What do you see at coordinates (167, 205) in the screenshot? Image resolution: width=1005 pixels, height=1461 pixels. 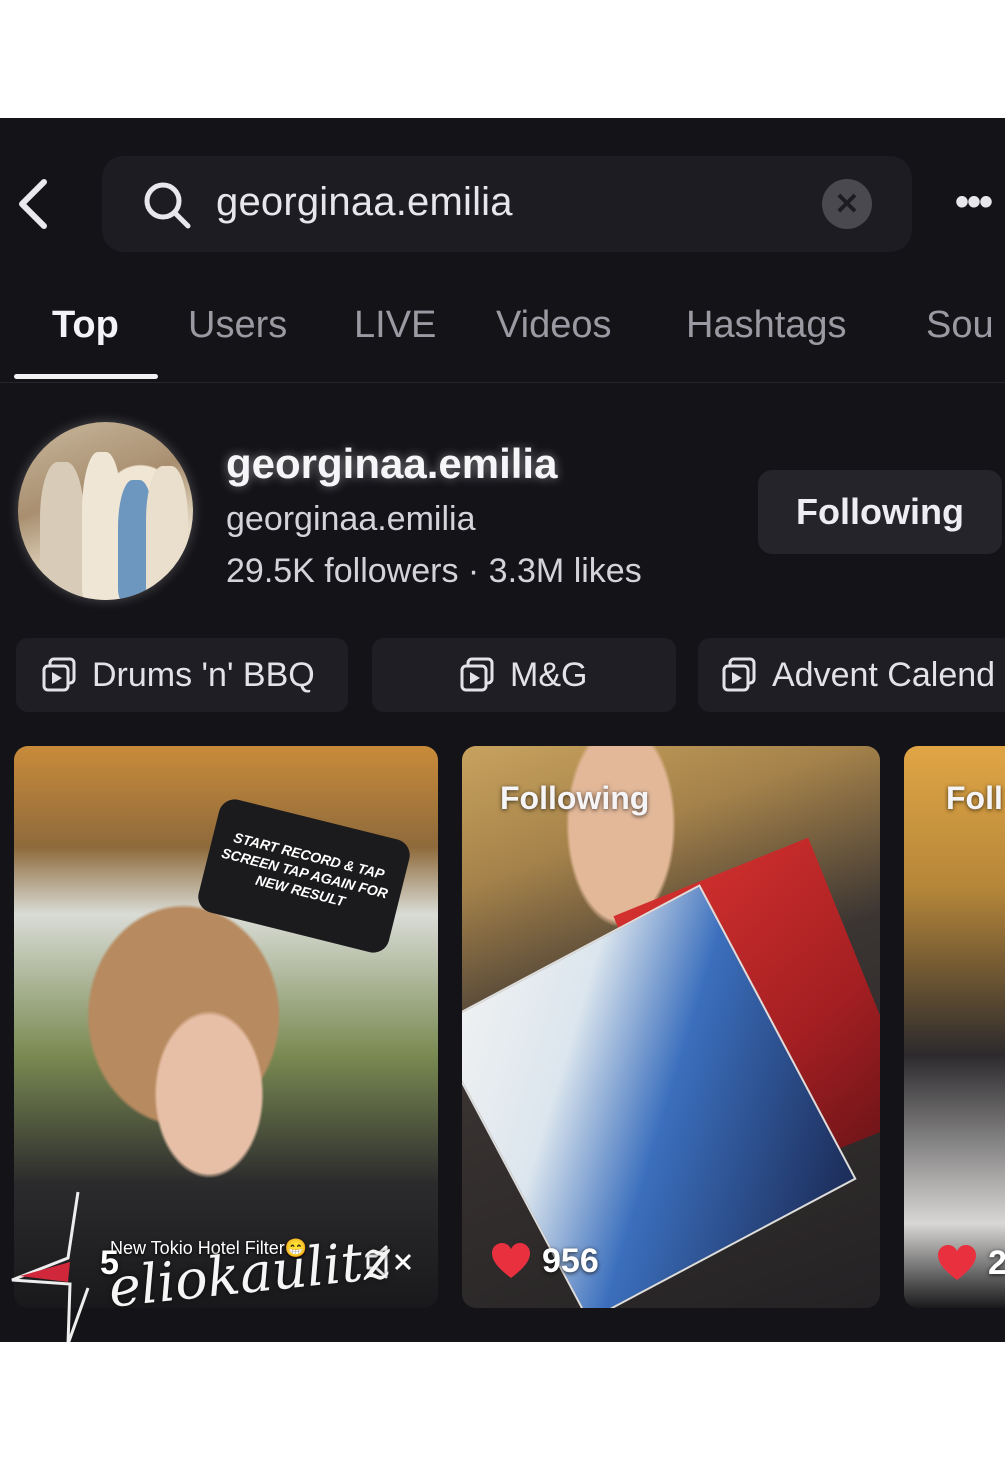 I see `search-icon` at bounding box center [167, 205].